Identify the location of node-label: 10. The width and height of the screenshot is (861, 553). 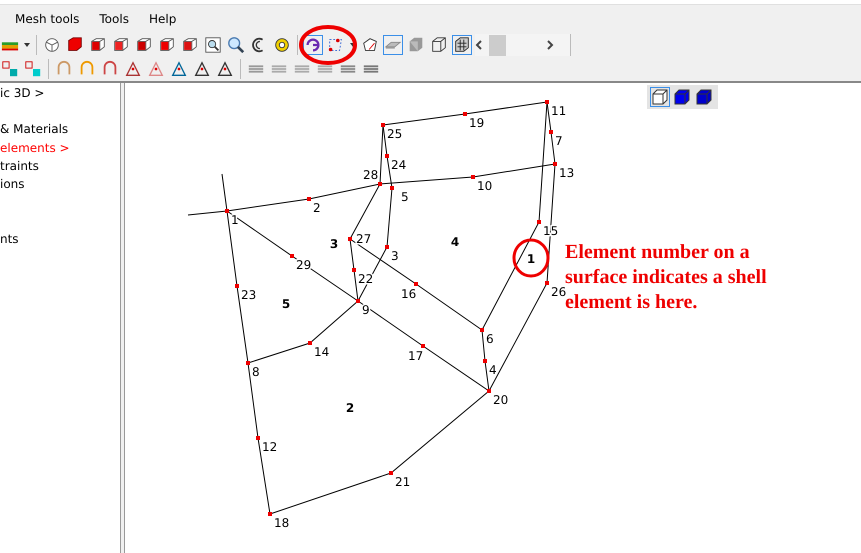
(484, 186).